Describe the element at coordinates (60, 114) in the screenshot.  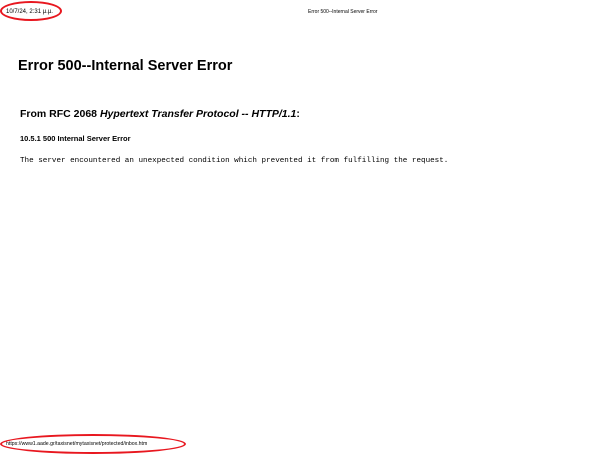
I see `rfc-heading-prefix: From RFC 2068` at that location.